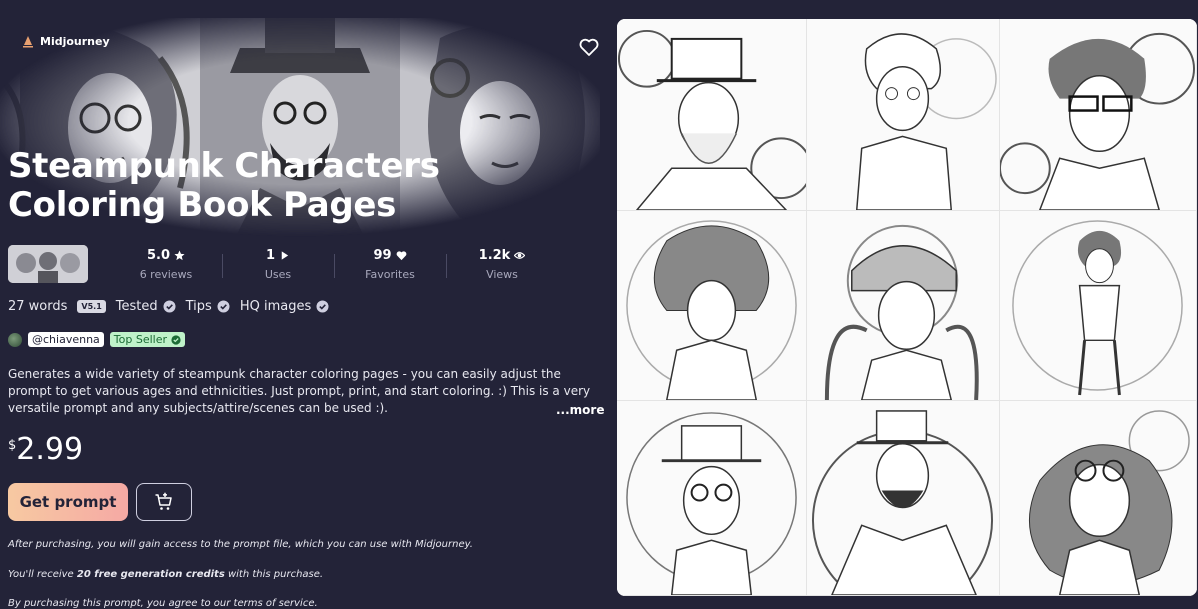  I want to click on eye-icon, so click(520, 255).